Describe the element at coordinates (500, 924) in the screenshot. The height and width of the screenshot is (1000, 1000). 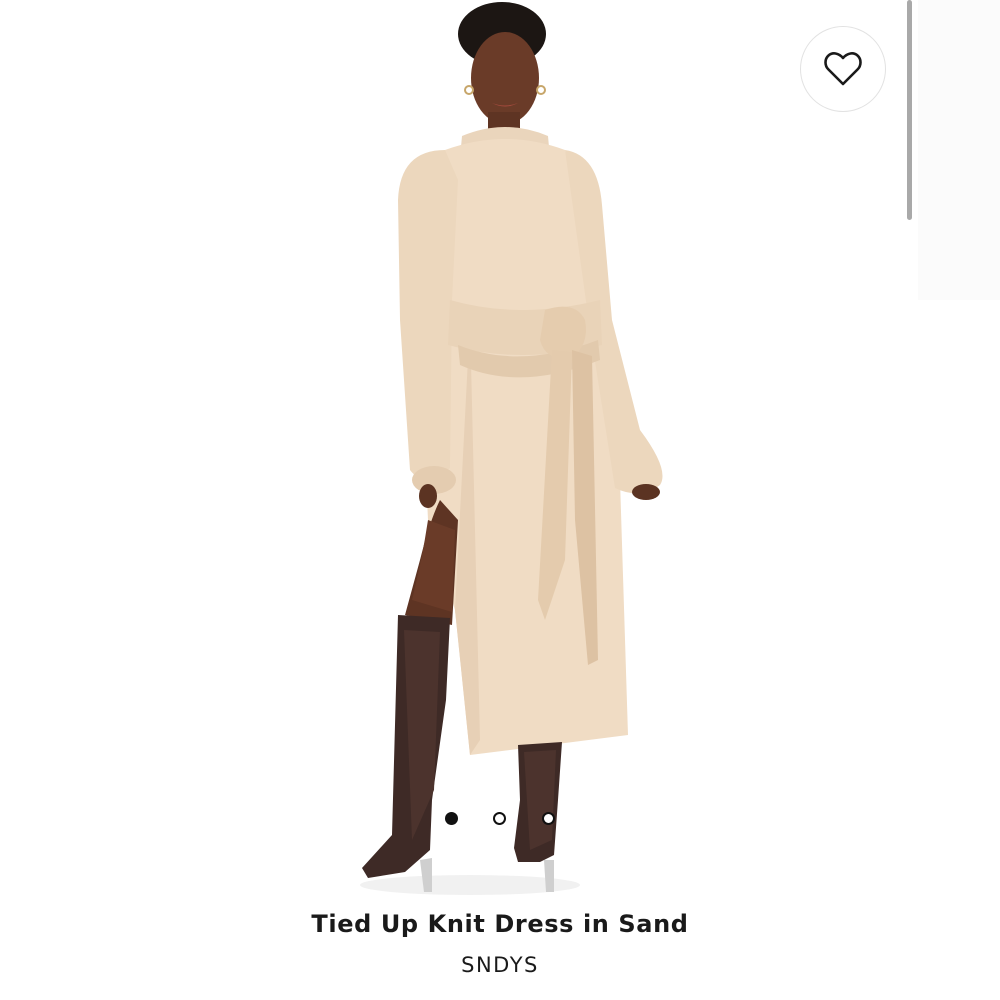
I see `product-title: Tied Up Knit Dress in Sand` at that location.